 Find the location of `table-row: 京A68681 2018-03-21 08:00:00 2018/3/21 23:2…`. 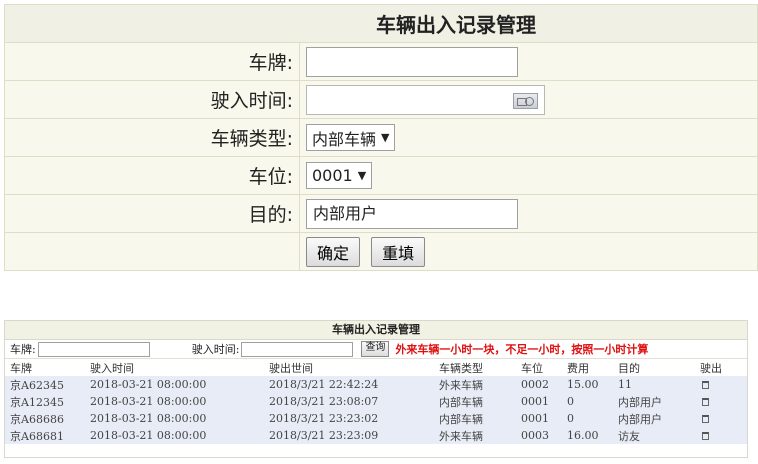

table-row: 京A68681 2018-03-21 08:00:00 2018/3/21 23:2… is located at coordinates (376, 435).